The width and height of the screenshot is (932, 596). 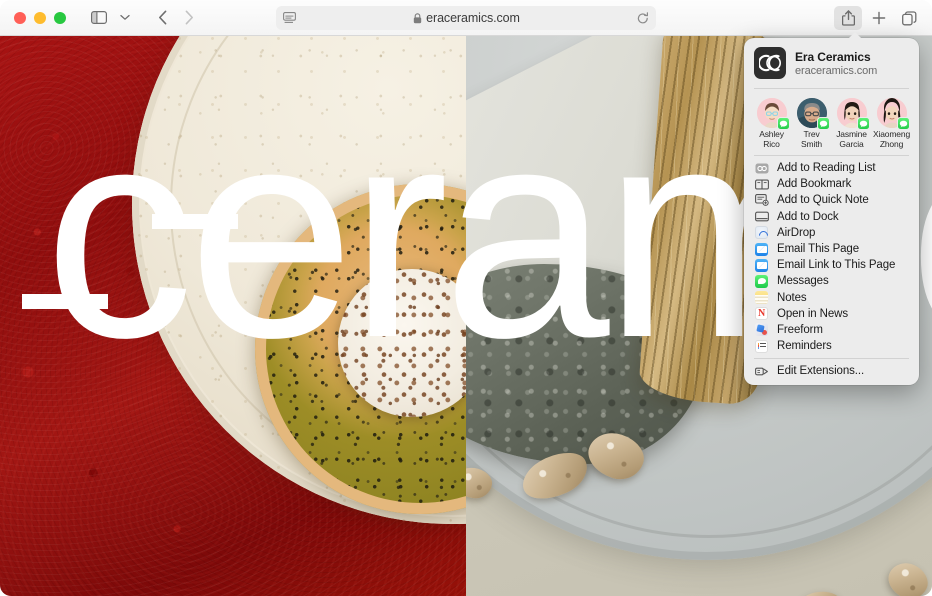 I want to click on menu-item-label: AirDrop, so click(x=796, y=232).